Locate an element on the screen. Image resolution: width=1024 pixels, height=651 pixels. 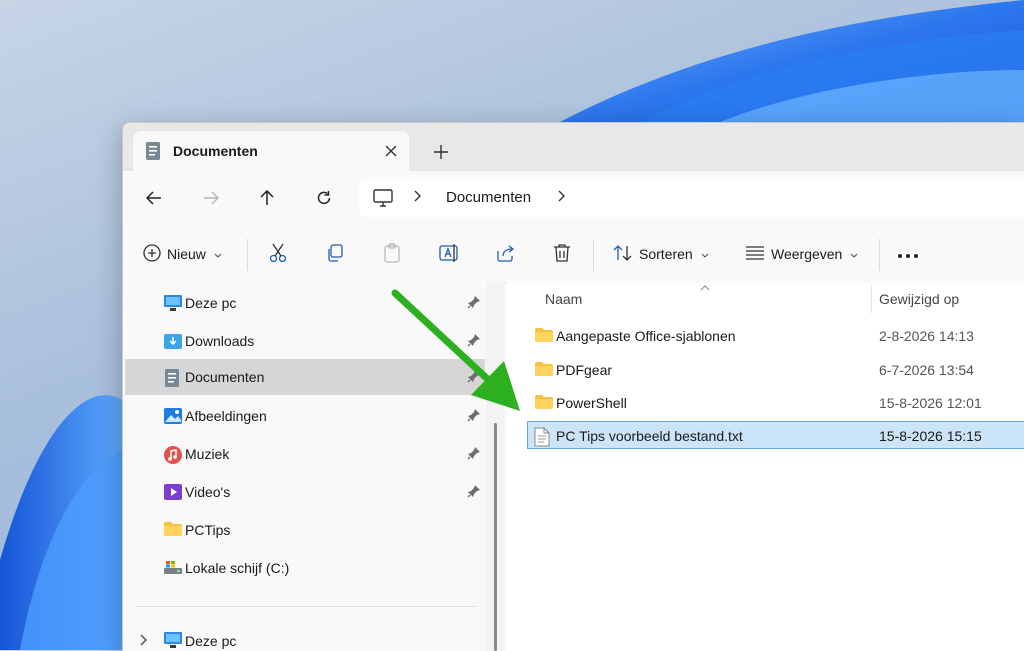
file-row: PowerShell 15-8-2026 12:01 is located at coordinates (775, 402).